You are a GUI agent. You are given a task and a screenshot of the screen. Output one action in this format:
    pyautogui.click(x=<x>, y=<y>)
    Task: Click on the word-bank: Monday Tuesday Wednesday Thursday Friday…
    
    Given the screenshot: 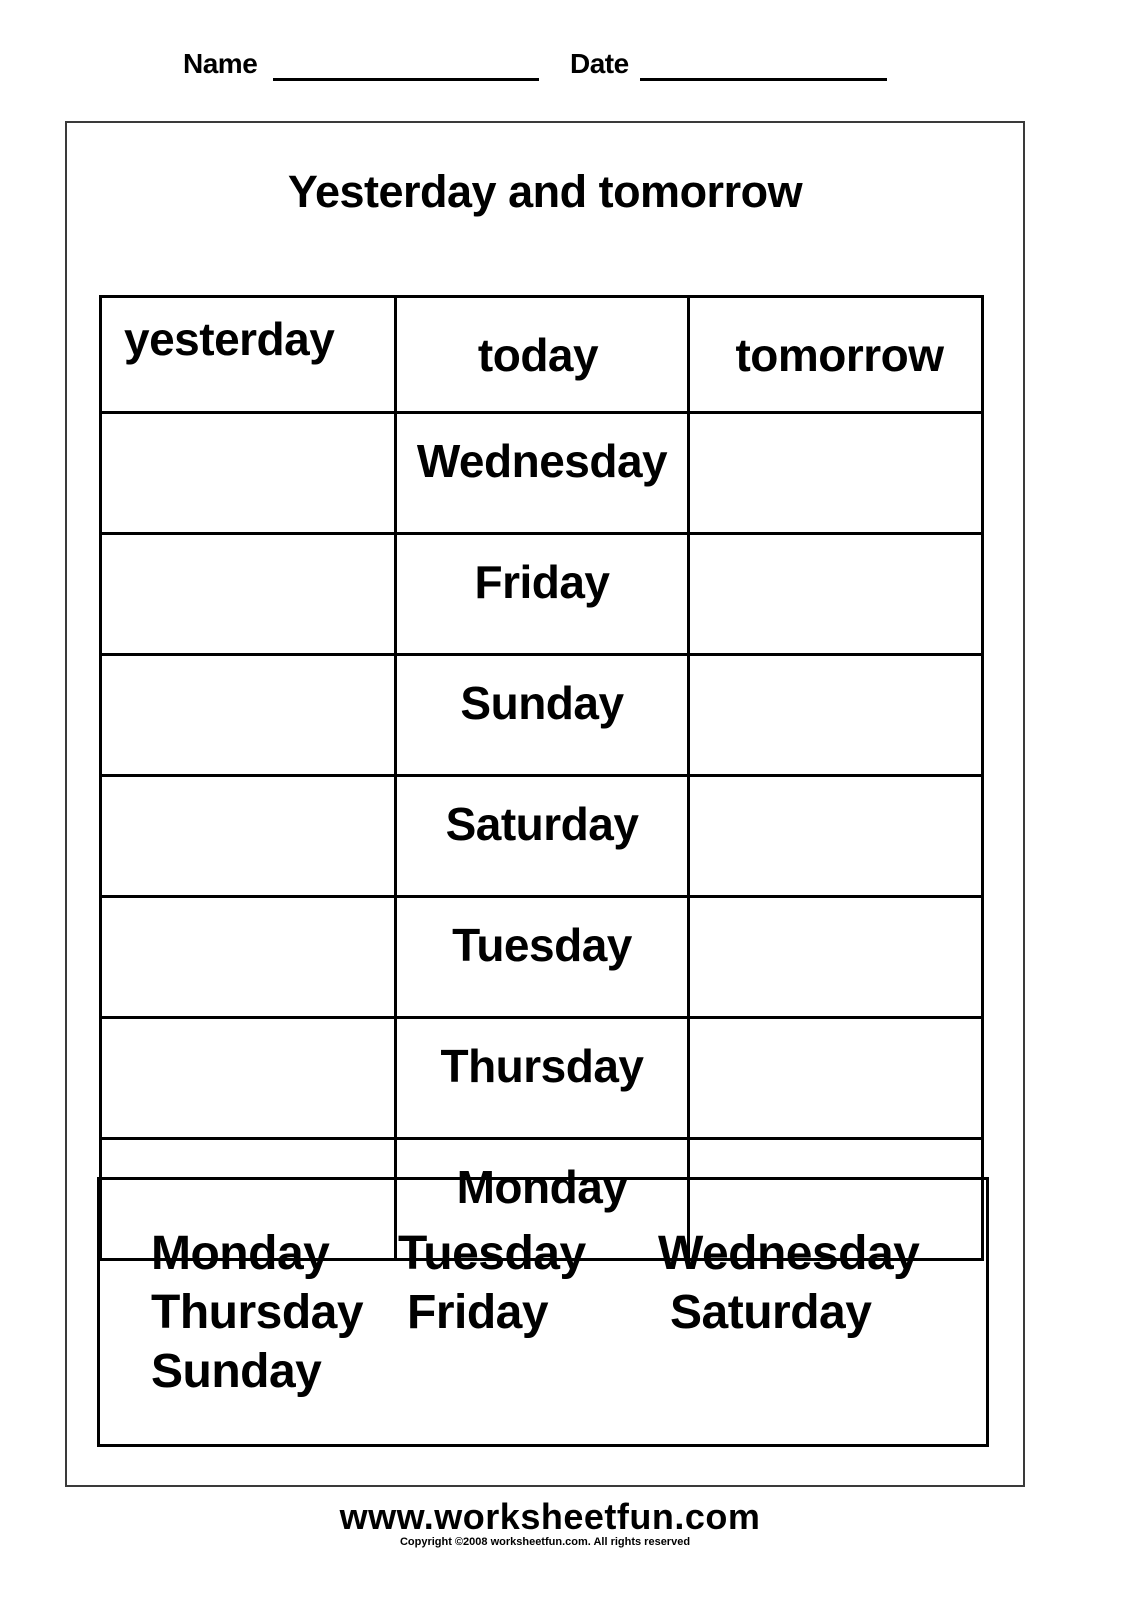 What is the action you would take?
    pyautogui.click(x=543, y=1312)
    